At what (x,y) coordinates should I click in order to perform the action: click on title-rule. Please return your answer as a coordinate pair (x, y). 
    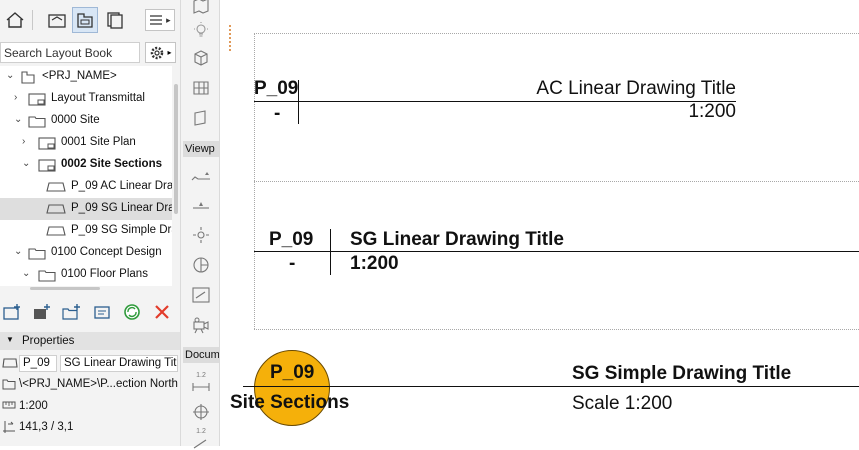
    Looking at the image, I should click on (556, 251).